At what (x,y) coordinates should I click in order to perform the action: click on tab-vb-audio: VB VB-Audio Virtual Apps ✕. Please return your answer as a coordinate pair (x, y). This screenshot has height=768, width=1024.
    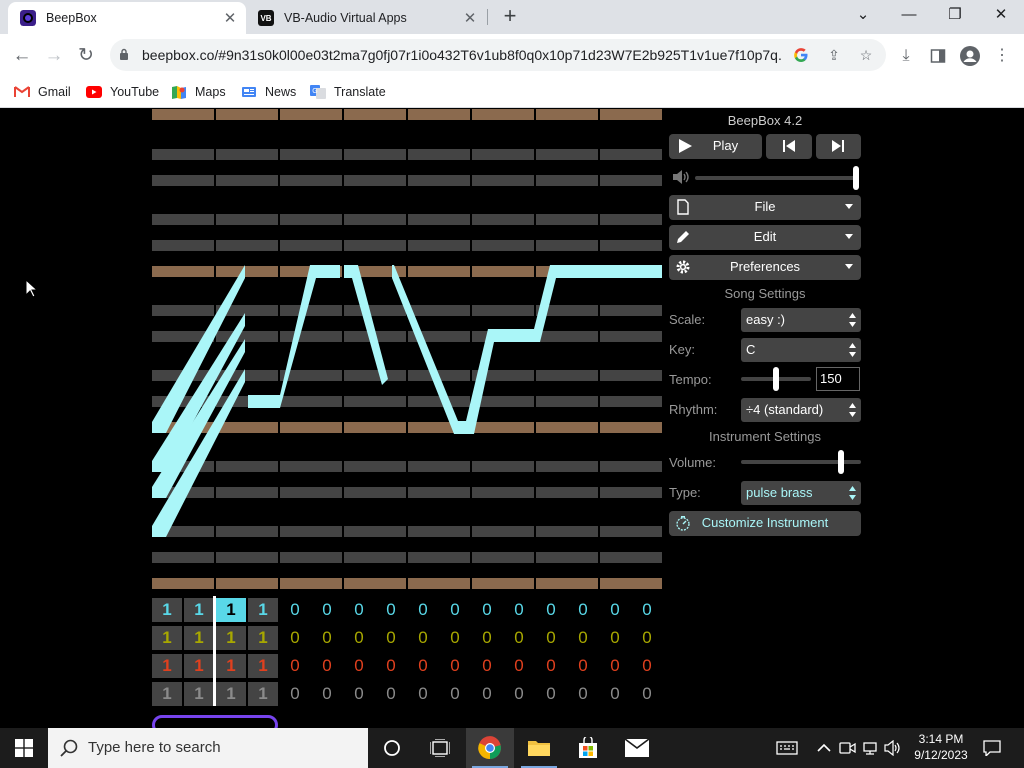
    Looking at the image, I should click on (366, 18).